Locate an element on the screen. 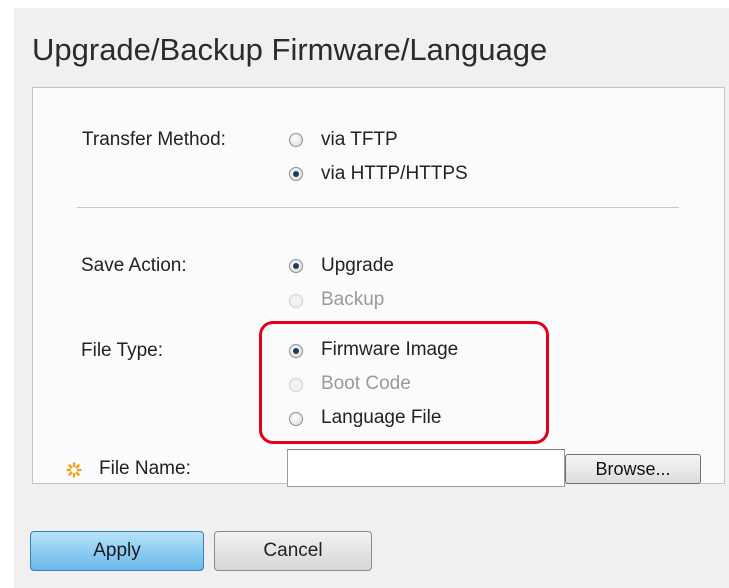  radio-backup is located at coordinates (296, 301).